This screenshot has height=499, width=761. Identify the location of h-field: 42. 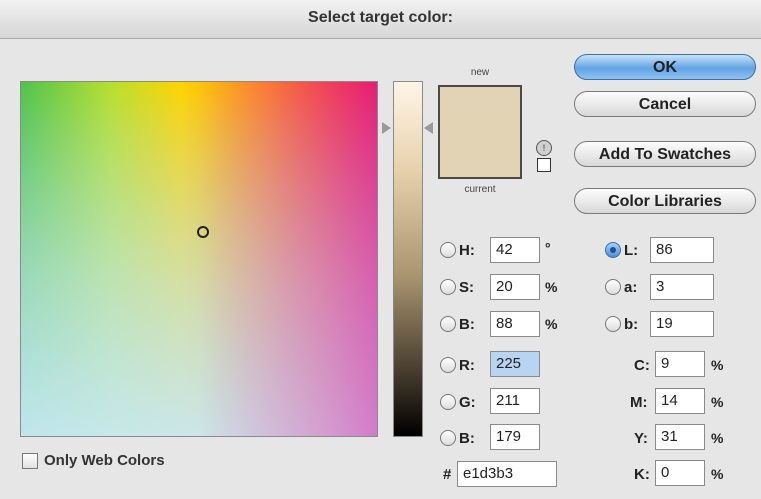
(515, 250).